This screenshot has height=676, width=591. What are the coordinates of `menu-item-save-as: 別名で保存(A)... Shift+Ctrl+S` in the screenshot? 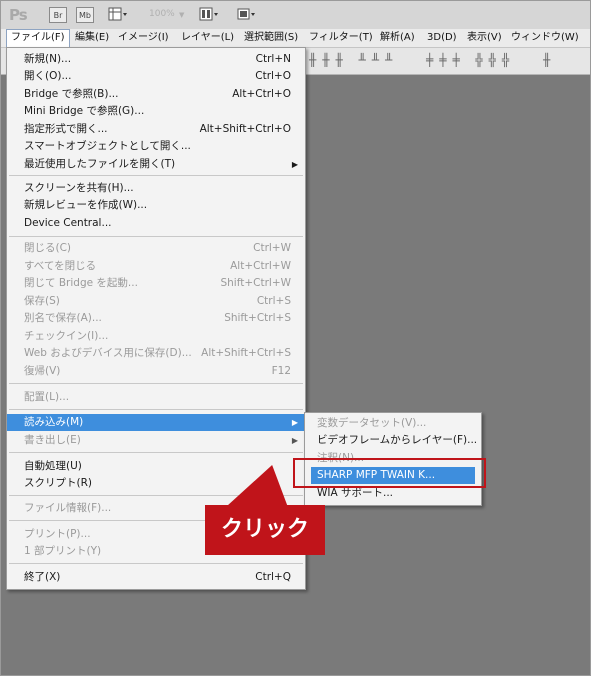 It's located at (156, 318).